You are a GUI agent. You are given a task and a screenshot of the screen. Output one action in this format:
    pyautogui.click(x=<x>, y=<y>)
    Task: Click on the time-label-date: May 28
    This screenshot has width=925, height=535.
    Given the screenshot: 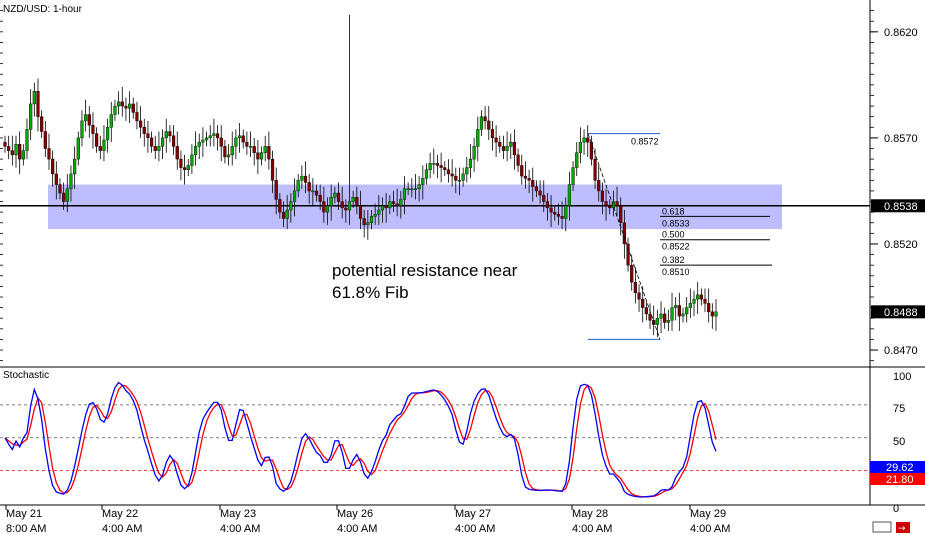 What is the action you would take?
    pyautogui.click(x=590, y=514)
    